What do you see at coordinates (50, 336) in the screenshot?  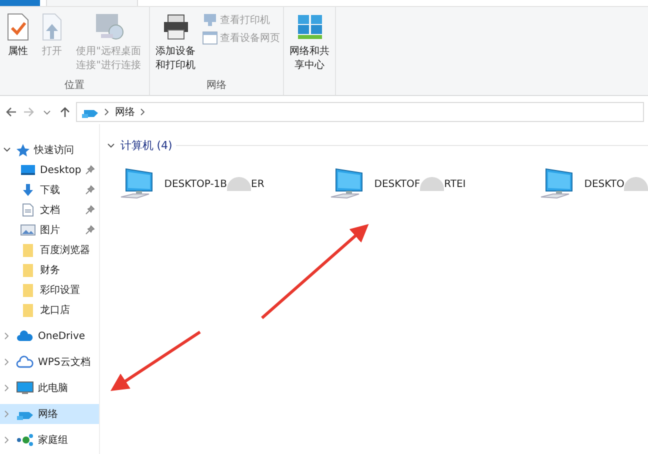 I see `nav-item: OneDrive` at bounding box center [50, 336].